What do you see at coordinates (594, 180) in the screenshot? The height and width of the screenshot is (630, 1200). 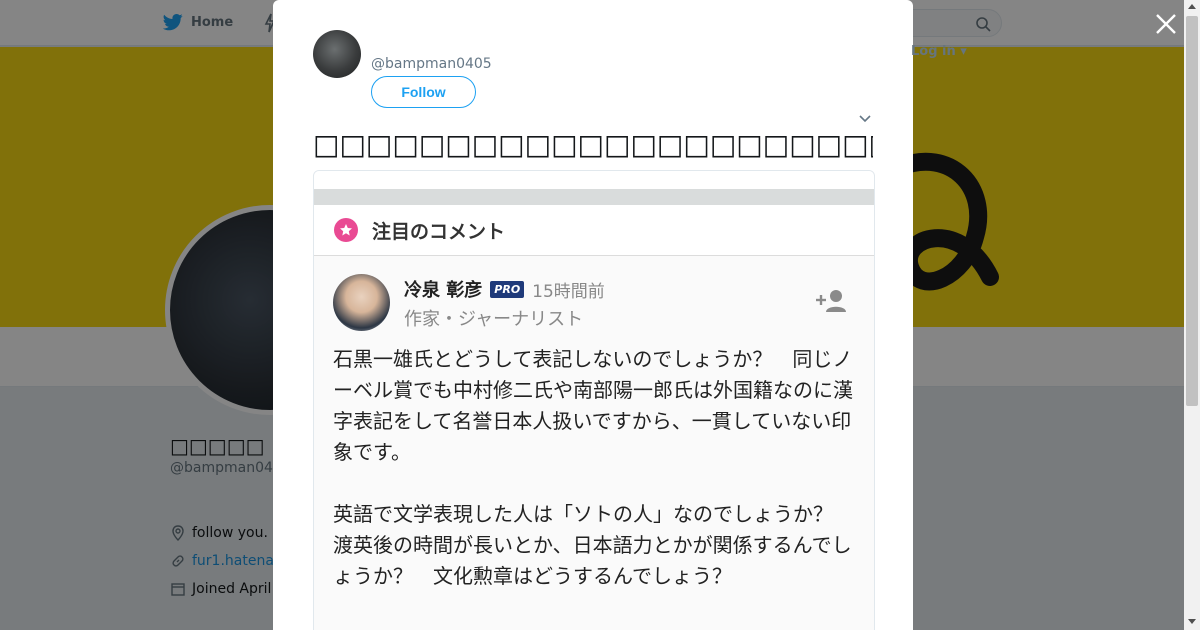 I see `media-top-gap` at bounding box center [594, 180].